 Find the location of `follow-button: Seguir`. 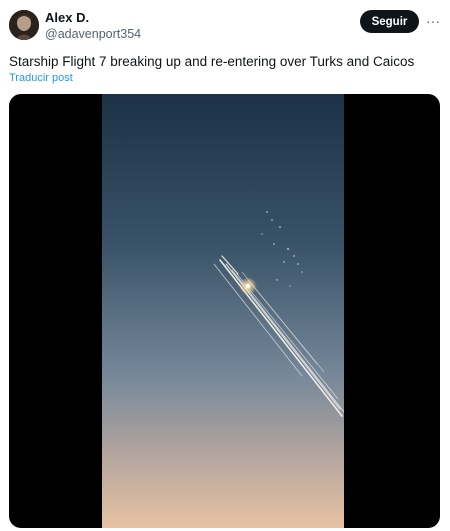

follow-button: Seguir is located at coordinates (389, 21).